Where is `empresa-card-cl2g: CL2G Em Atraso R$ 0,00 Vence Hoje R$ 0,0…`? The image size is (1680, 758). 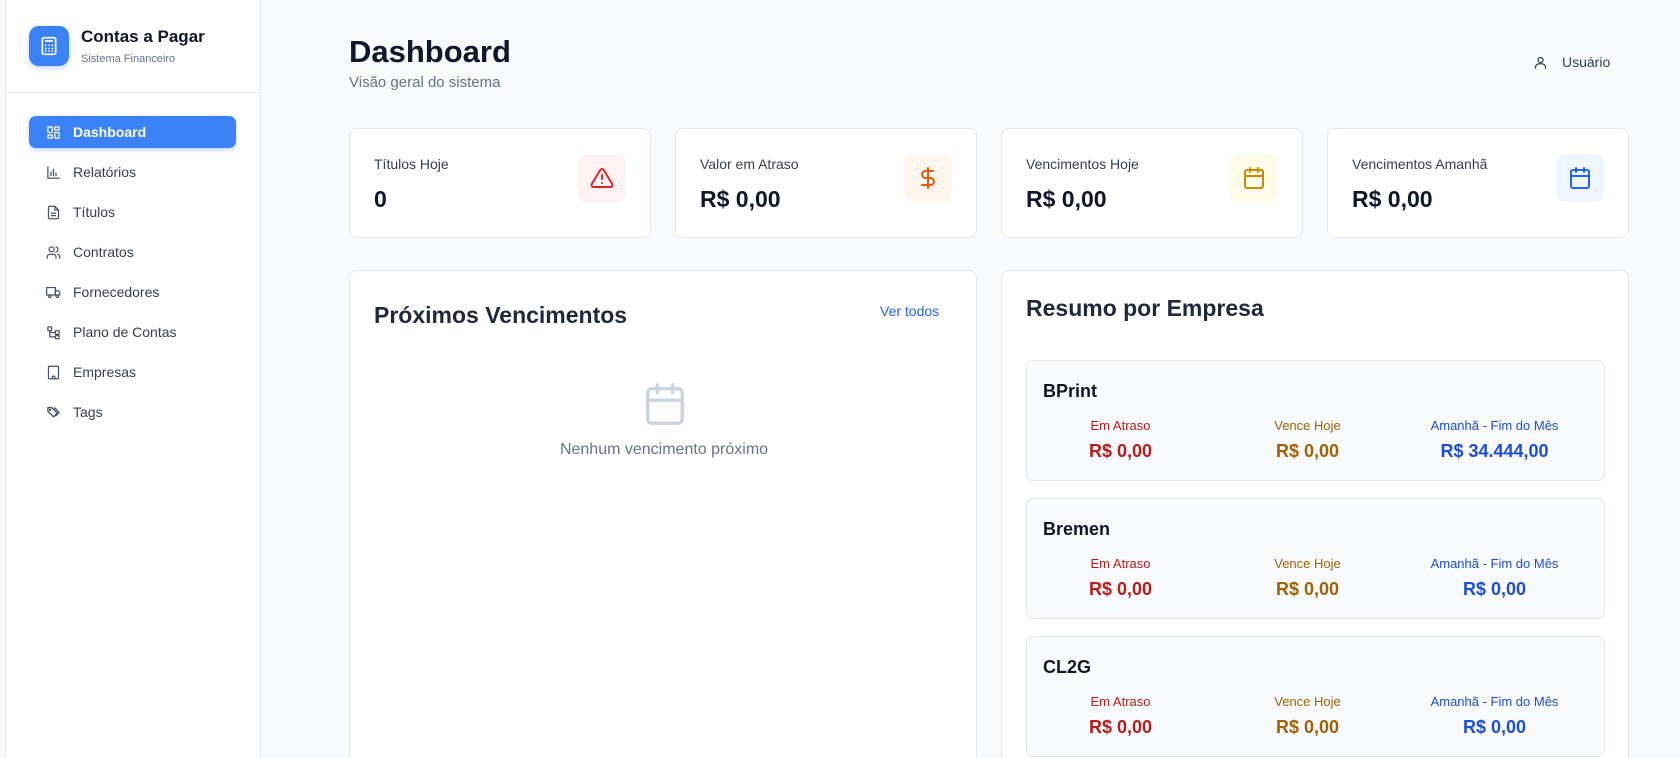 empresa-card-cl2g: CL2G Em Atraso R$ 0,00 Vence Hoje R$ 0,0… is located at coordinates (1315, 696).